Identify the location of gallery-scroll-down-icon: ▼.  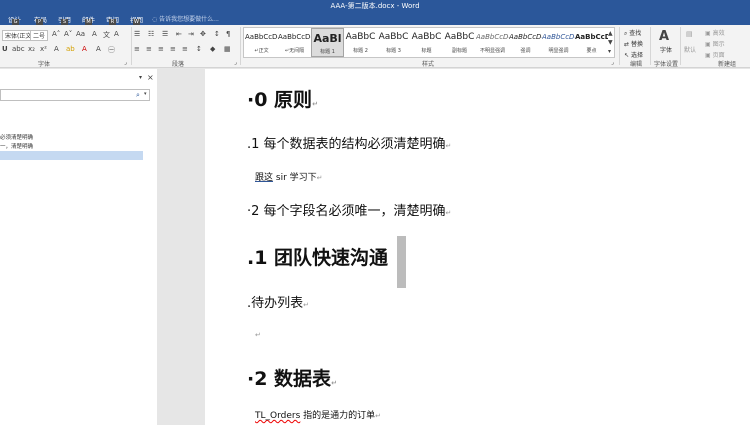
(610, 42).